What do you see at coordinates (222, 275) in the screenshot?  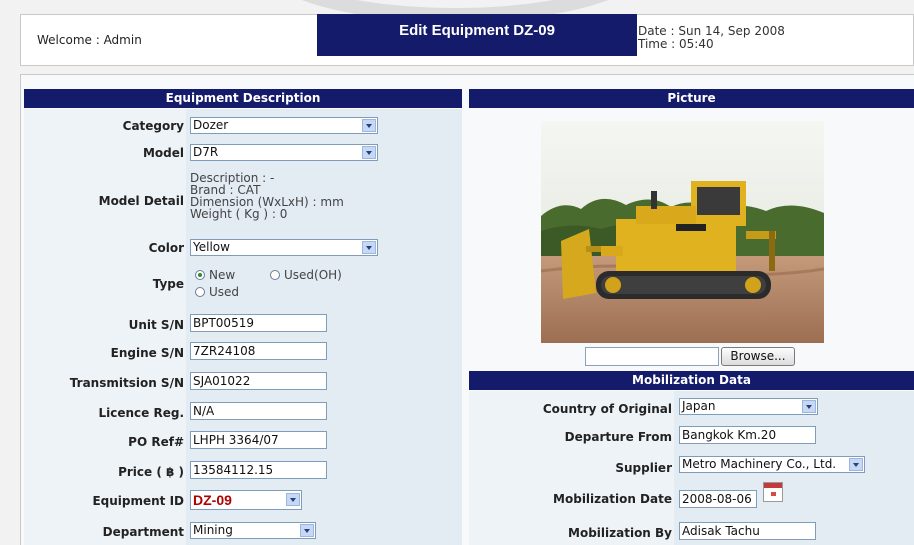 I see `type-new-label: New` at bounding box center [222, 275].